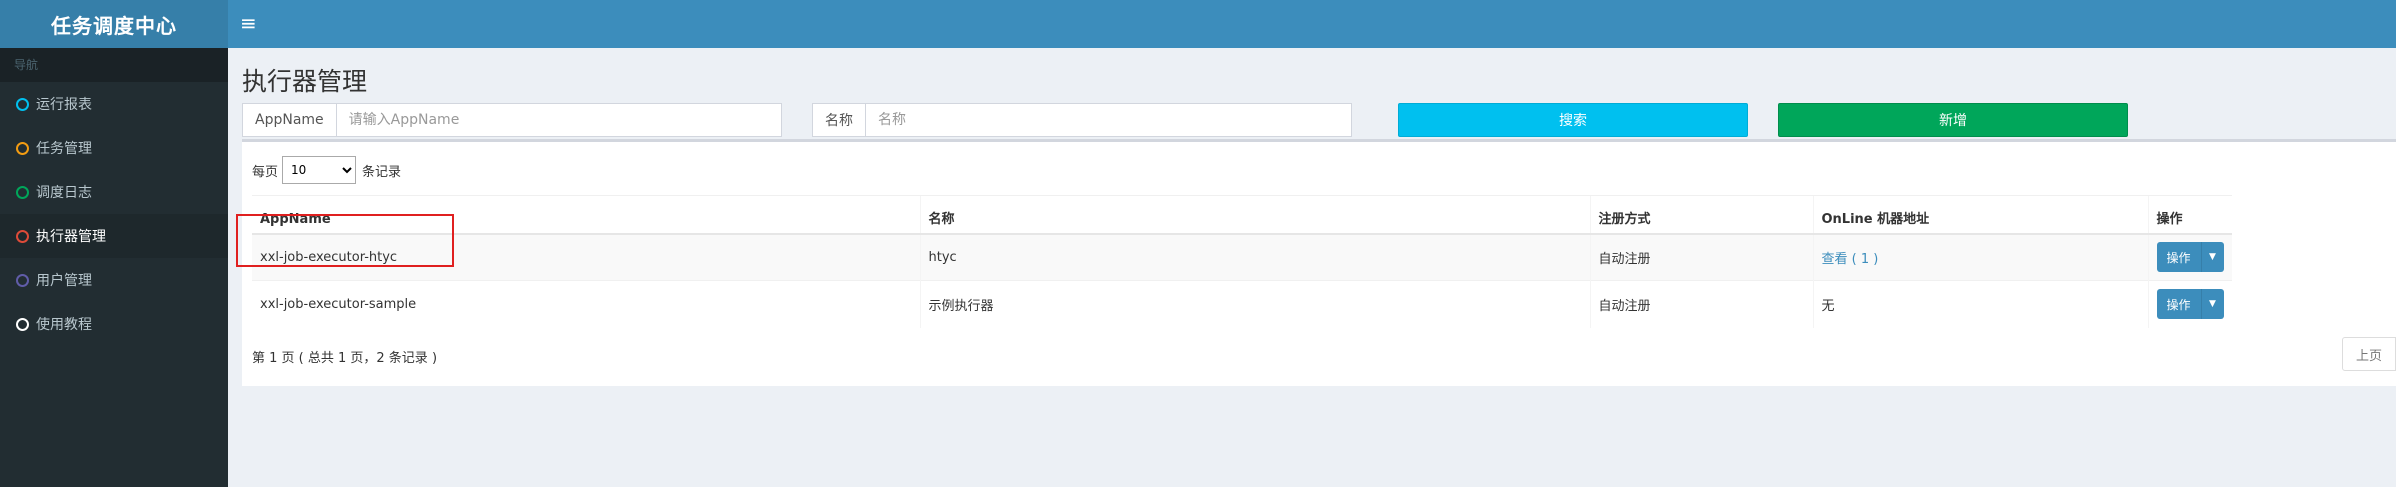 Image resolution: width=2396 pixels, height=487 pixels. I want to click on table-header-row: AppName 名称 注册方式 OnLine 机器地址 操作, so click(1242, 215).